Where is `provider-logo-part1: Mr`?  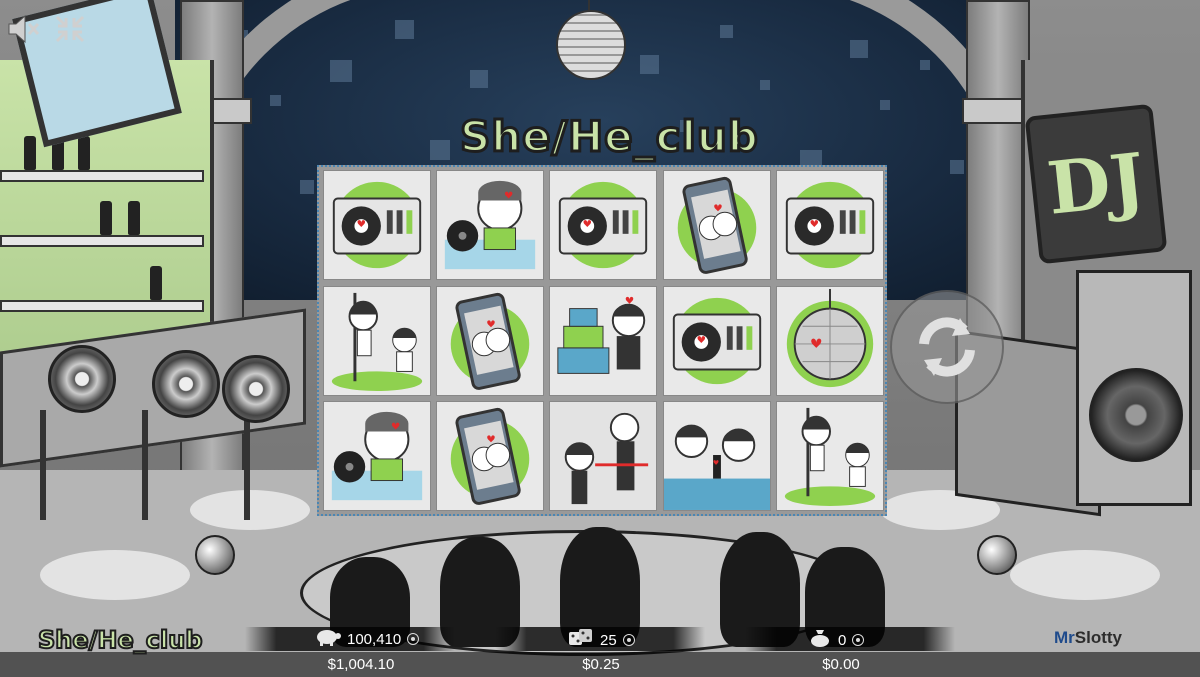 provider-logo-part1: Mr is located at coordinates (1064, 637).